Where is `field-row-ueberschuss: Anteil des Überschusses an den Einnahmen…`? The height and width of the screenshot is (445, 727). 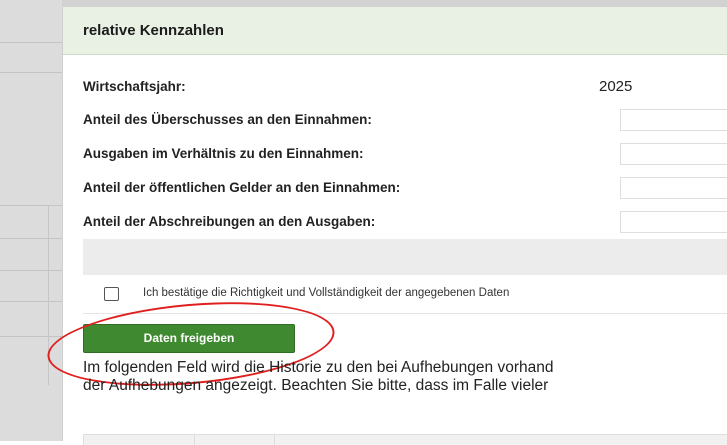 field-row-ueberschuss: Anteil des Überschusses an den Einnahmen… is located at coordinates (405, 120).